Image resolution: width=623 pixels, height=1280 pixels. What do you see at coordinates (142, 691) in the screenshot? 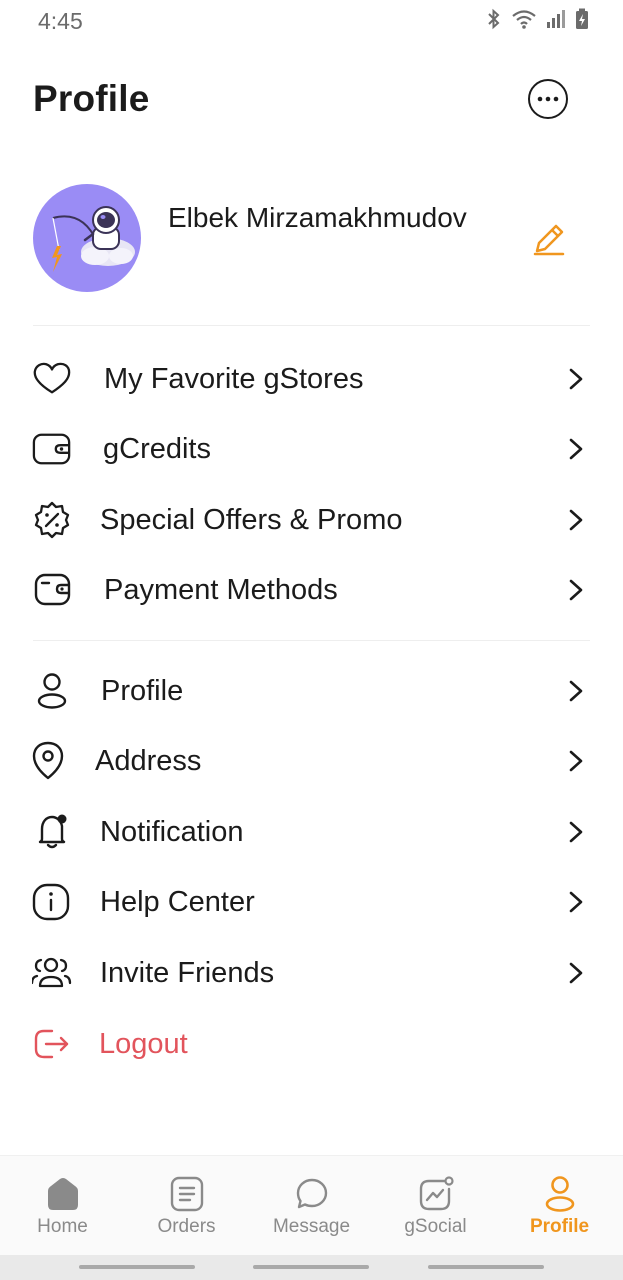
I see `menu-item-label: Profile` at bounding box center [142, 691].